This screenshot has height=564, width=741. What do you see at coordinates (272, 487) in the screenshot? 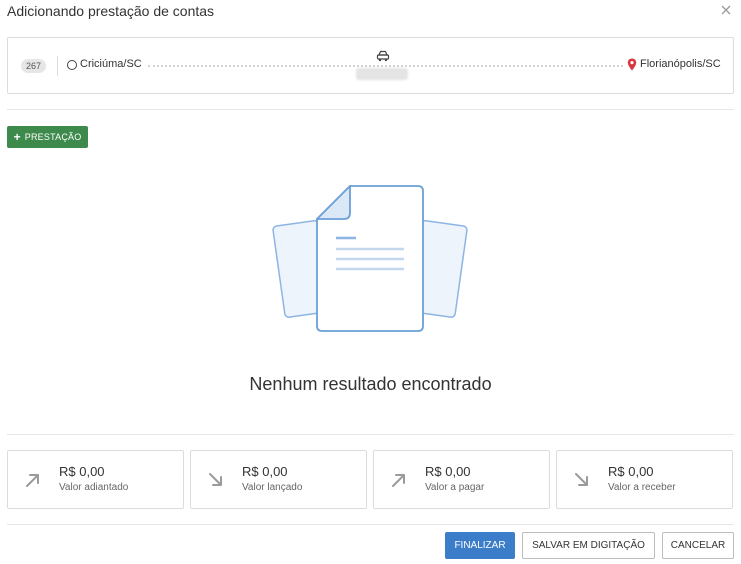
I see `summary-caption: Valor lançado` at bounding box center [272, 487].